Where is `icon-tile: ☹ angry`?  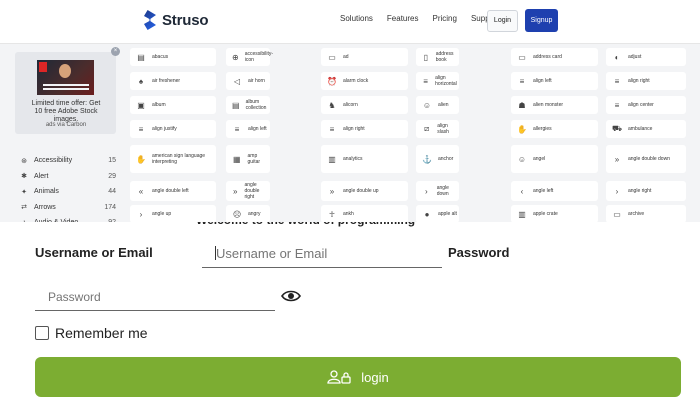 icon-tile: ☹ angry is located at coordinates (248, 214).